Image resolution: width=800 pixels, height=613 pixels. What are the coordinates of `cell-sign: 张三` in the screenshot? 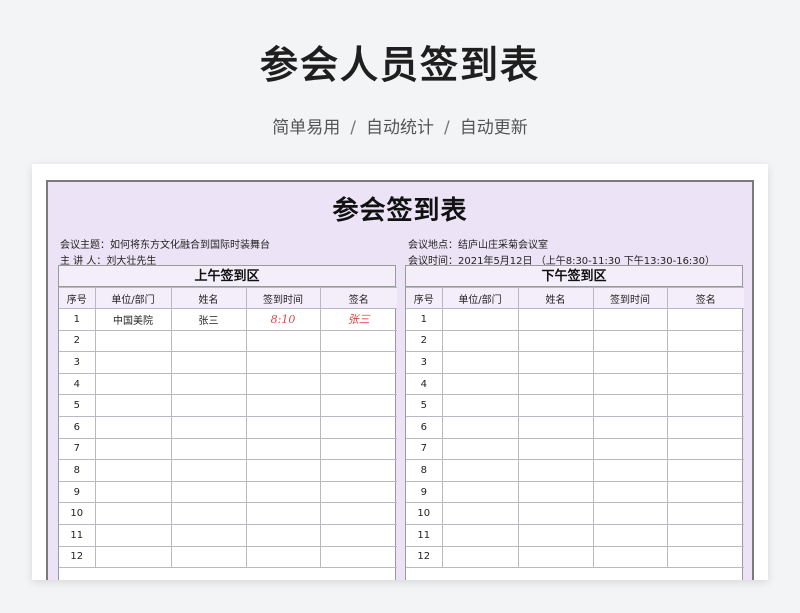 It's located at (358, 319).